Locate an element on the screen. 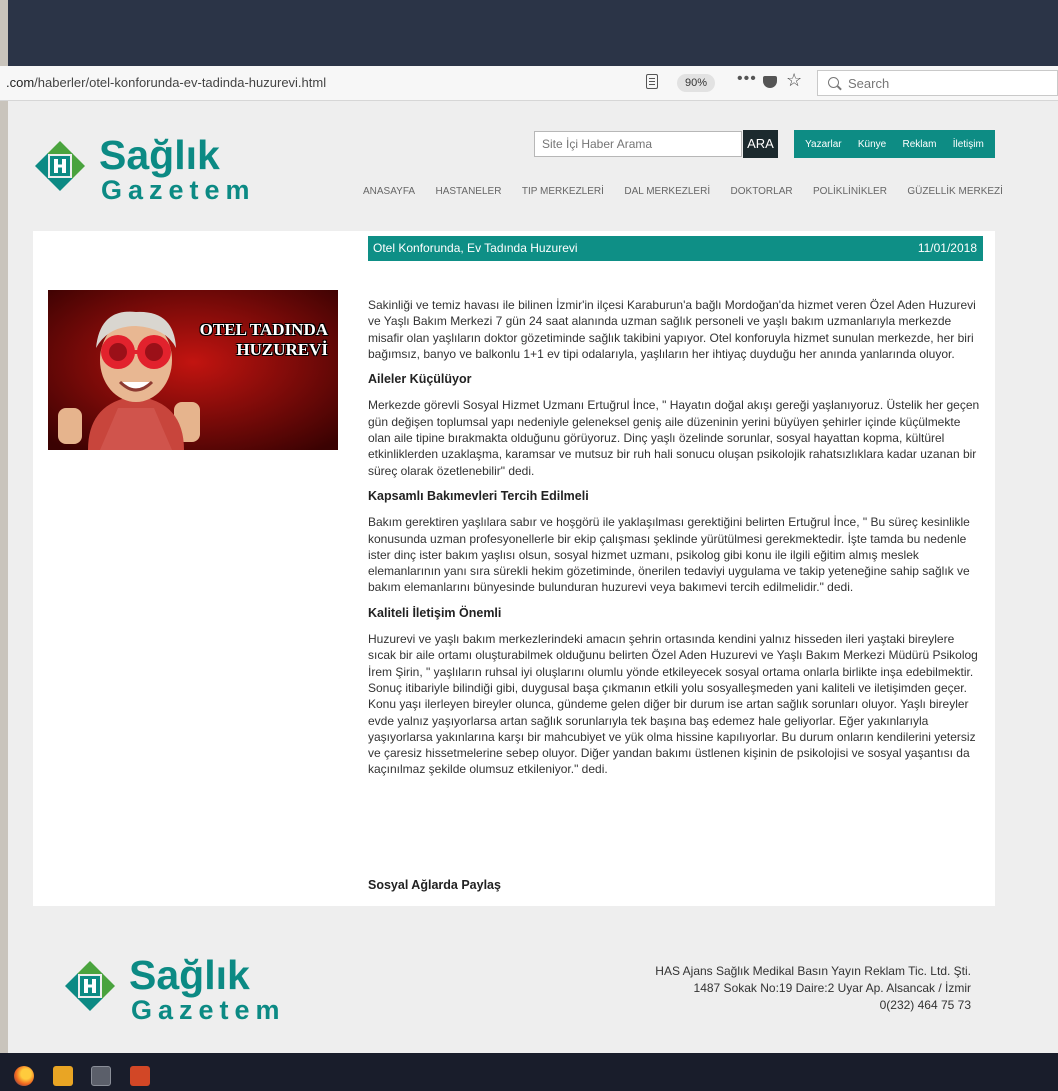  browser-search-box: Search is located at coordinates (937, 83).